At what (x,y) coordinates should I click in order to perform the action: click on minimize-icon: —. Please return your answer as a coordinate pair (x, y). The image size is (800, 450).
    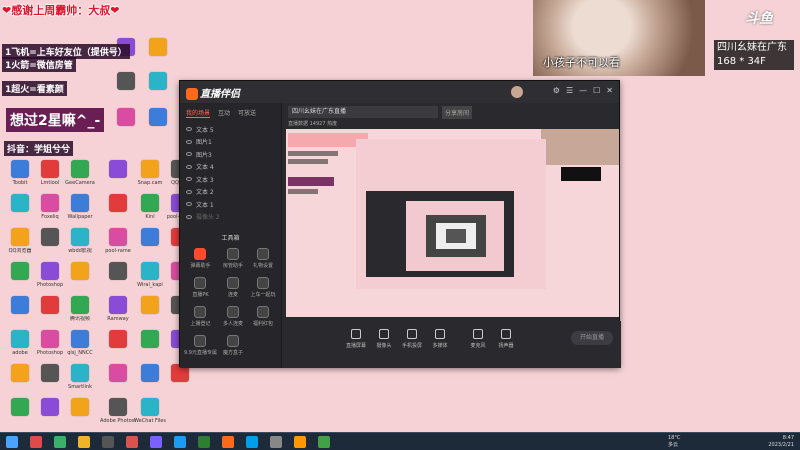
    Looking at the image, I should click on (583, 91).